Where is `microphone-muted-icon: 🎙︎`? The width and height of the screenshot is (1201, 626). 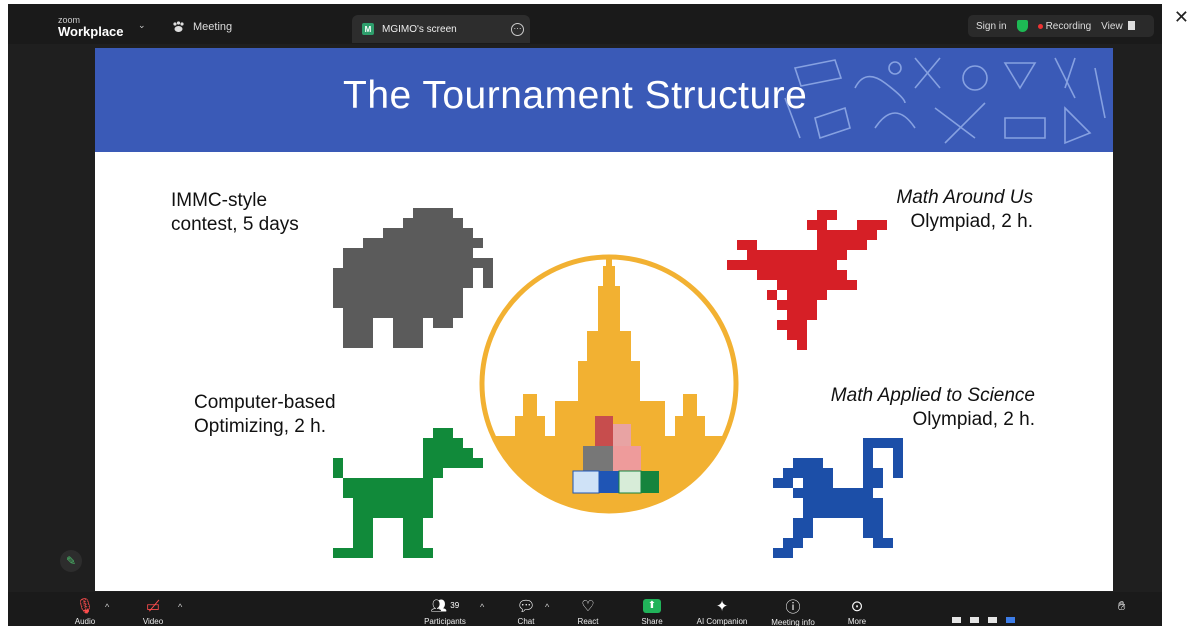
microphone-muted-icon: 🎙︎ is located at coordinates (85, 606).